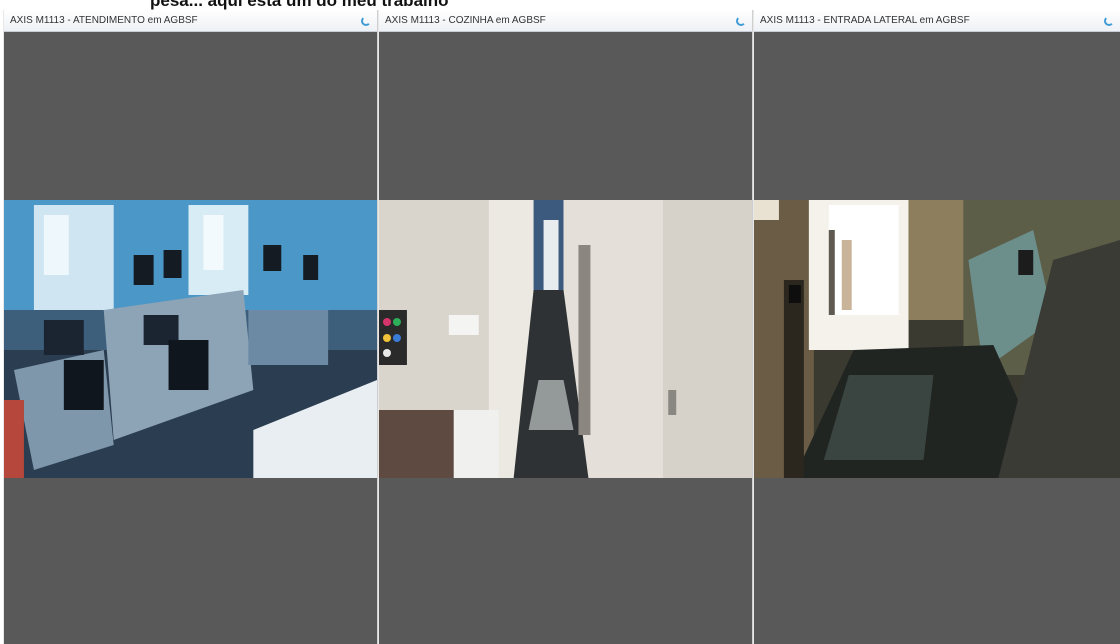  I want to click on camera-pane-header: AXIS M1113 - COZINHA em AGBSF, so click(565, 21).